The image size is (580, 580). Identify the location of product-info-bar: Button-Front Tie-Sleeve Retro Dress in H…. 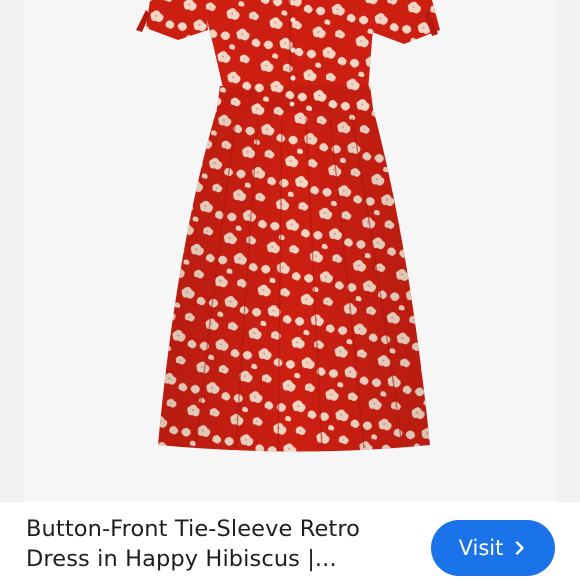
(290, 541).